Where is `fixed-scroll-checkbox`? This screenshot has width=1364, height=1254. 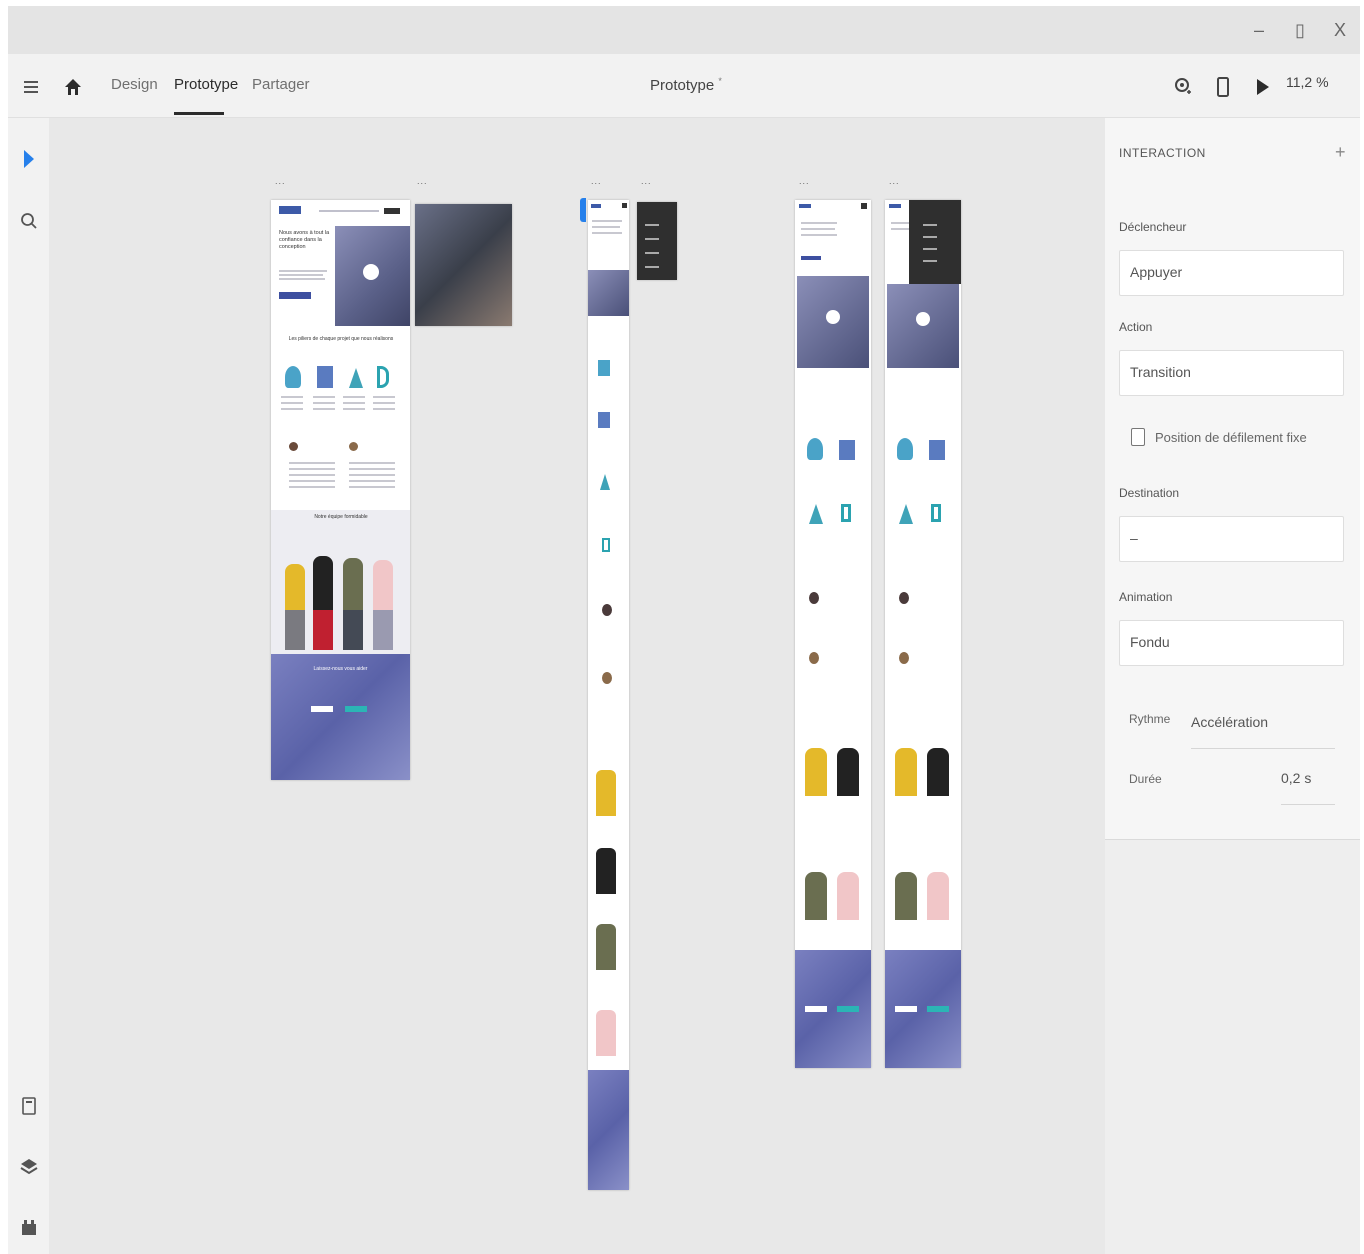 fixed-scroll-checkbox is located at coordinates (1138, 437).